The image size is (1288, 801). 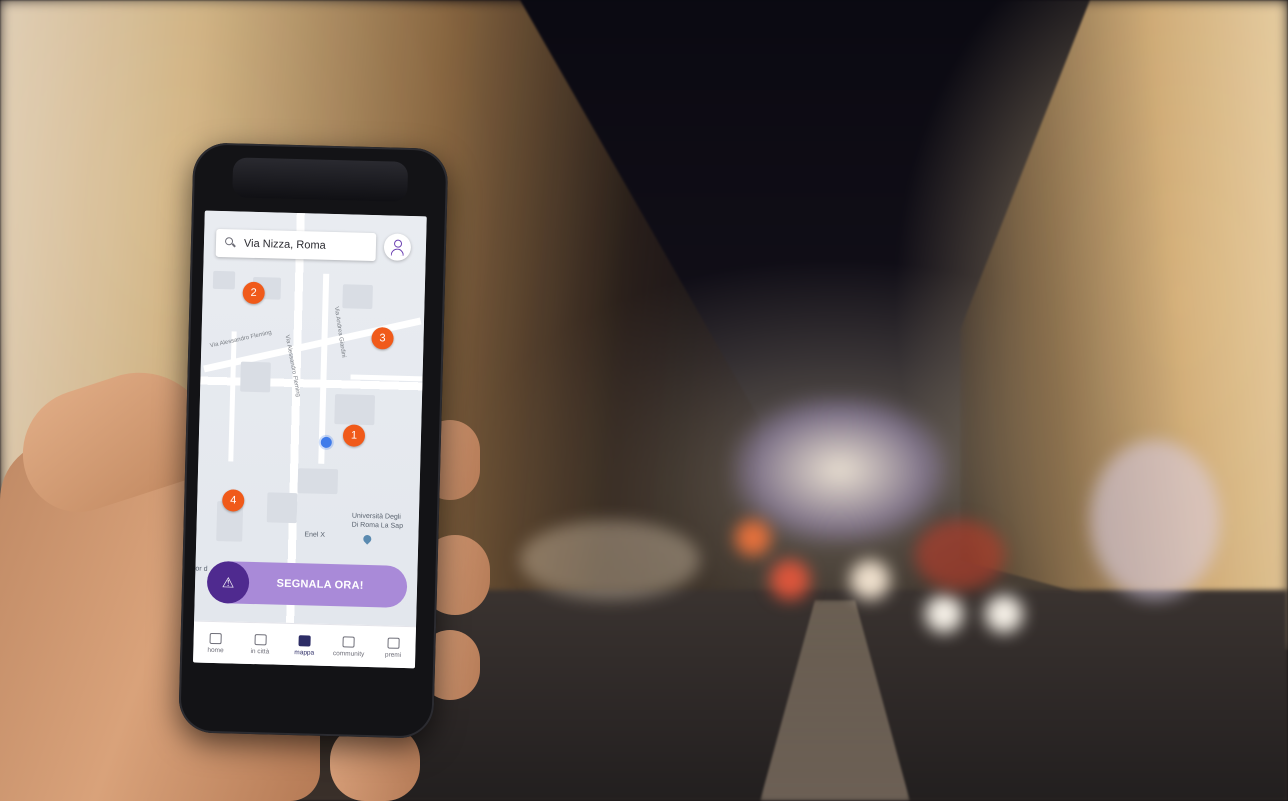 I want to click on trophy-icon, so click(x=393, y=643).